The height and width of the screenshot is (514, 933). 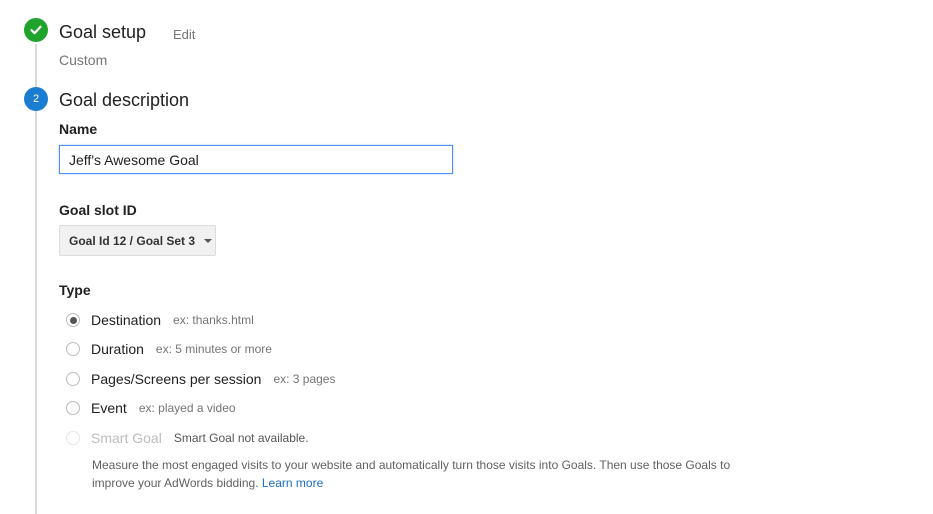 What do you see at coordinates (73, 379) in the screenshot?
I see `radio-pages-per-session` at bounding box center [73, 379].